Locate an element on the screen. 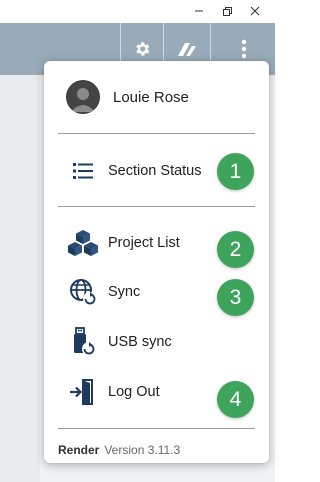 The height and width of the screenshot is (482, 320). side-panel is located at coordinates (20, 278).